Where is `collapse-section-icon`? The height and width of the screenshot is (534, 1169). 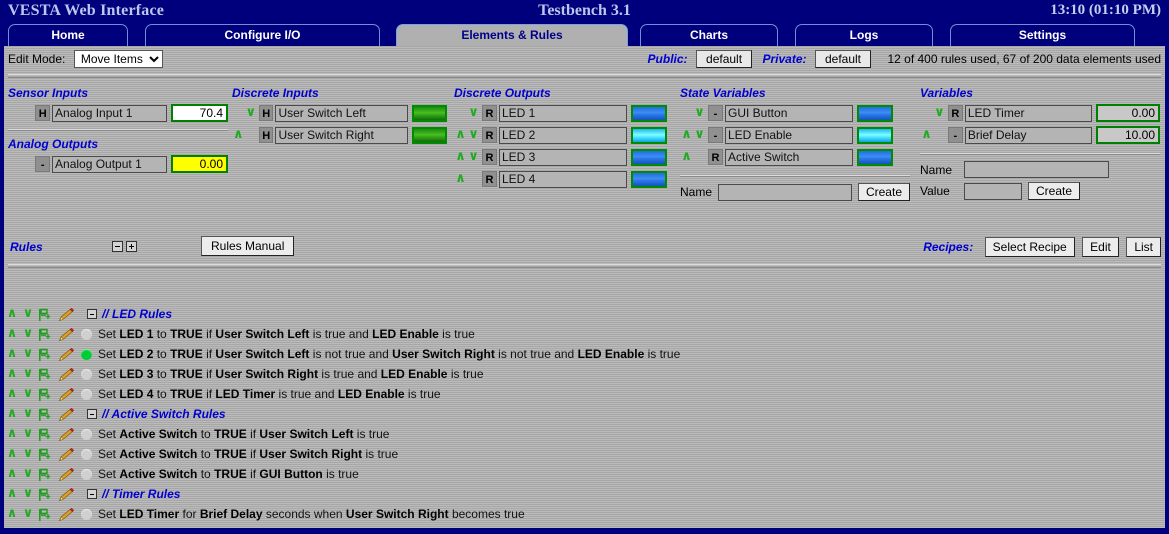 collapse-section-icon is located at coordinates (92, 414).